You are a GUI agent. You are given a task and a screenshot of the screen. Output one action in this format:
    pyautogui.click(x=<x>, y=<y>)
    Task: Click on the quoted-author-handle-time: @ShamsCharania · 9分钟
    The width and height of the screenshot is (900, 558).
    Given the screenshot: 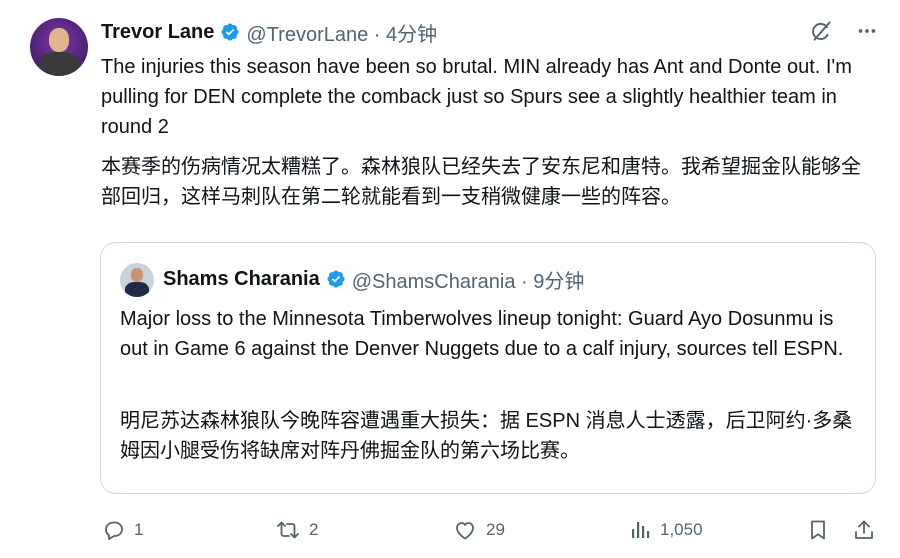 What is the action you would take?
    pyautogui.click(x=468, y=279)
    